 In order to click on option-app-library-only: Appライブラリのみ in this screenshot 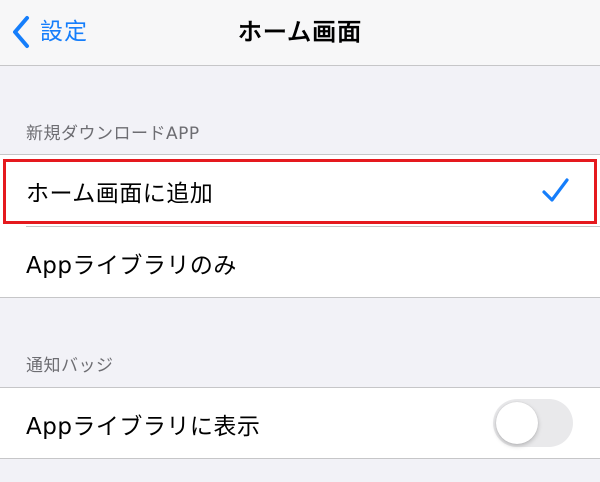, I will do `click(300, 263)`.